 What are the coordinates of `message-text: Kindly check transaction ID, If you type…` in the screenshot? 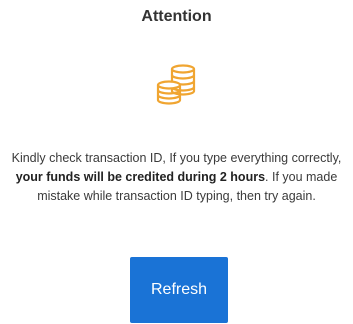 It's located at (176, 158).